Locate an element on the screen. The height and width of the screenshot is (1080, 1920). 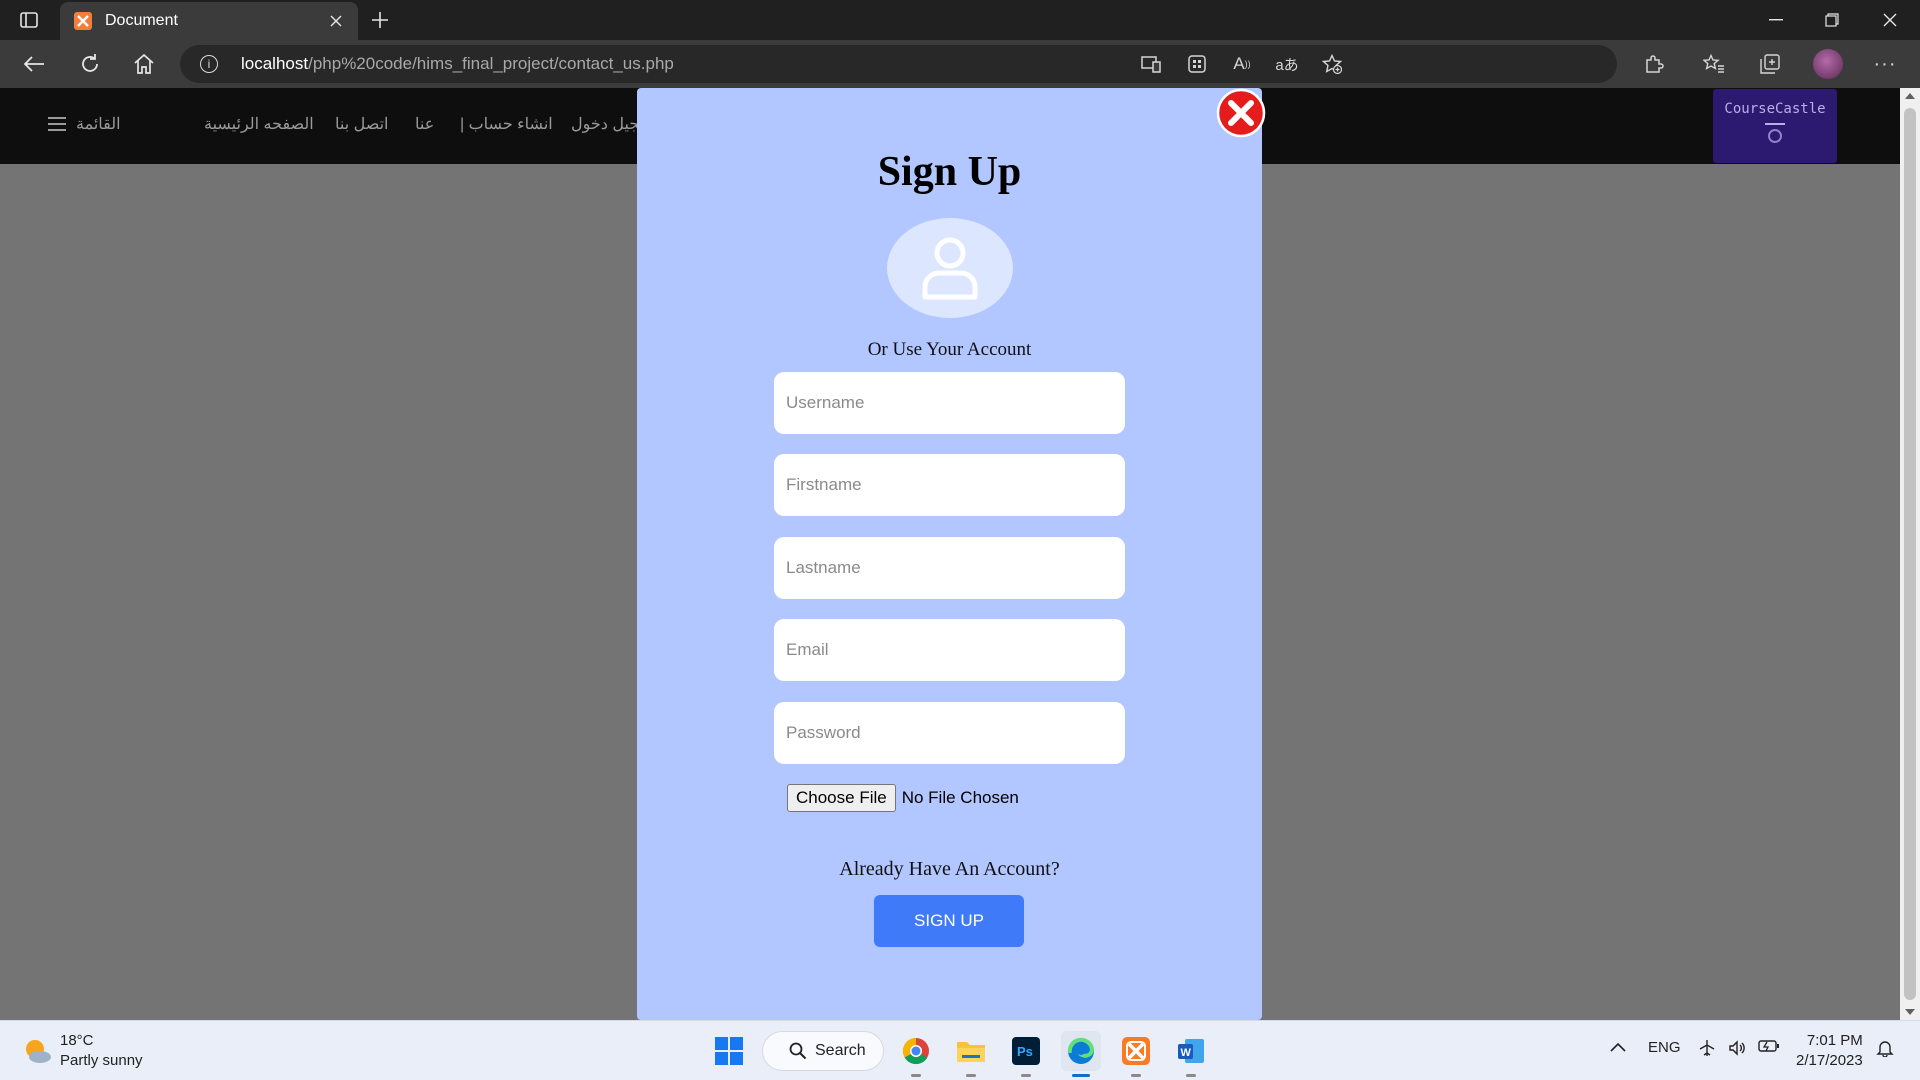
scroll-down-arrow-icon is located at coordinates (1910, 1012).